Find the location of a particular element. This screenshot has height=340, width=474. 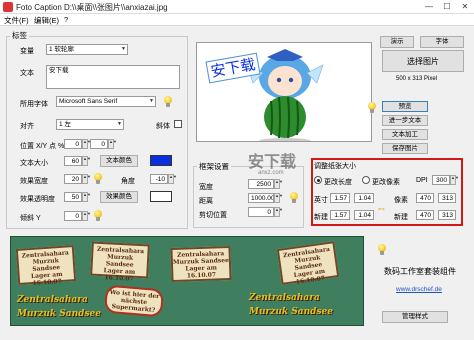

watermark-sub: anxz.com is located at coordinates (271, 173).